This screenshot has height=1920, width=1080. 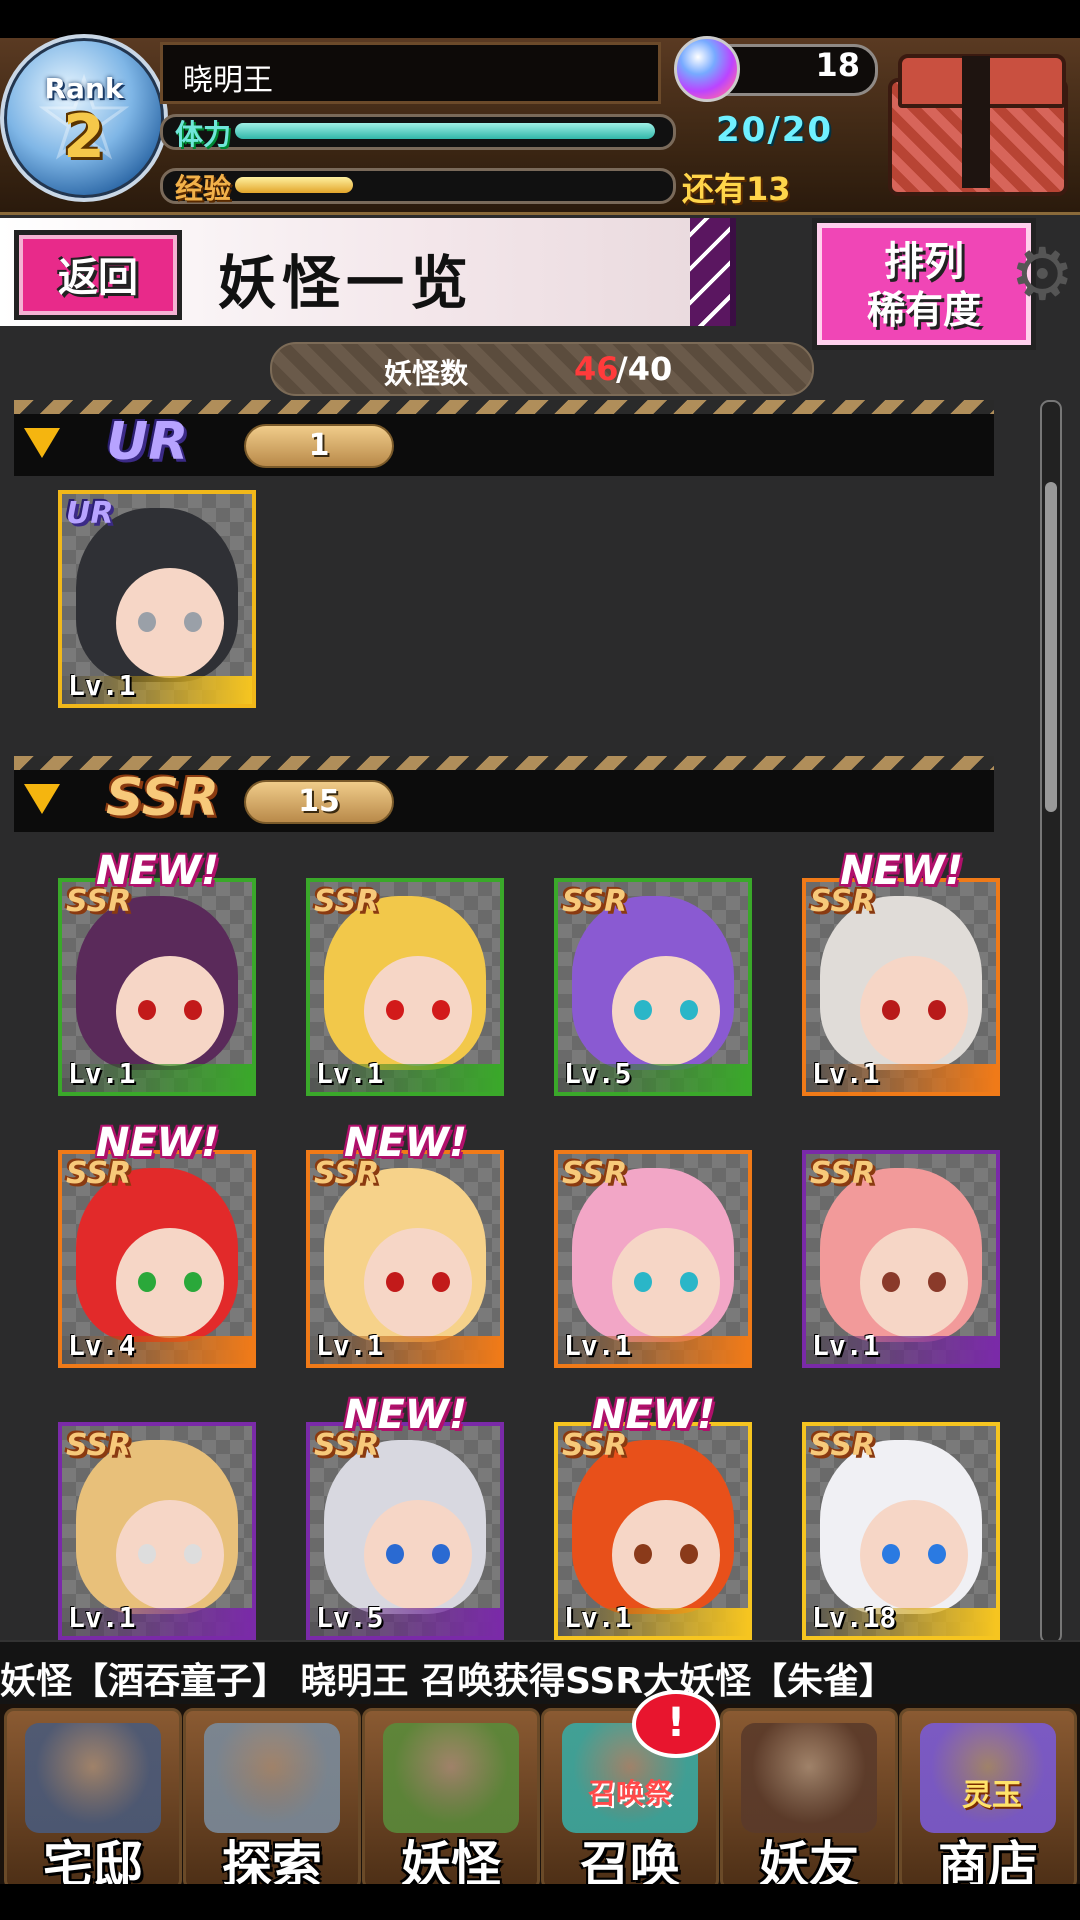 I want to click on summon-alert-badge: !, so click(x=676, y=1724).